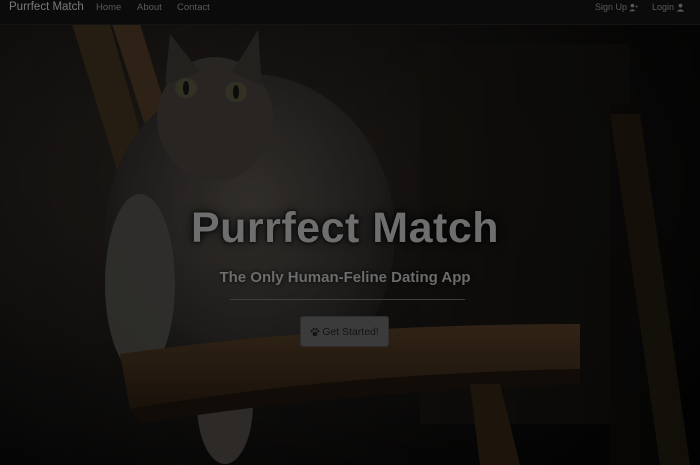 Image resolution: width=700 pixels, height=465 pixels. I want to click on nav-link-about: About, so click(149, 7).